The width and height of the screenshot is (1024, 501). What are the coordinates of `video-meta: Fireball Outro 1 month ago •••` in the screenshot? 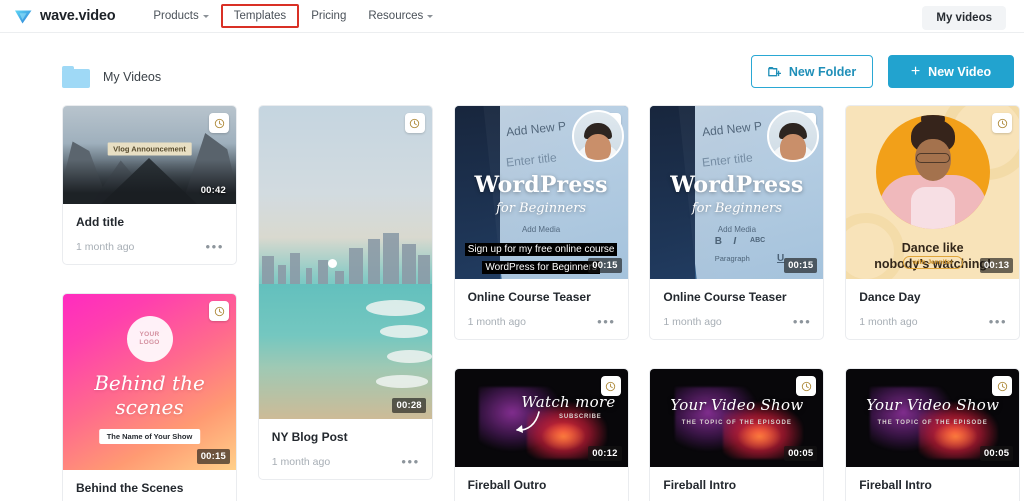 It's located at (541, 484).